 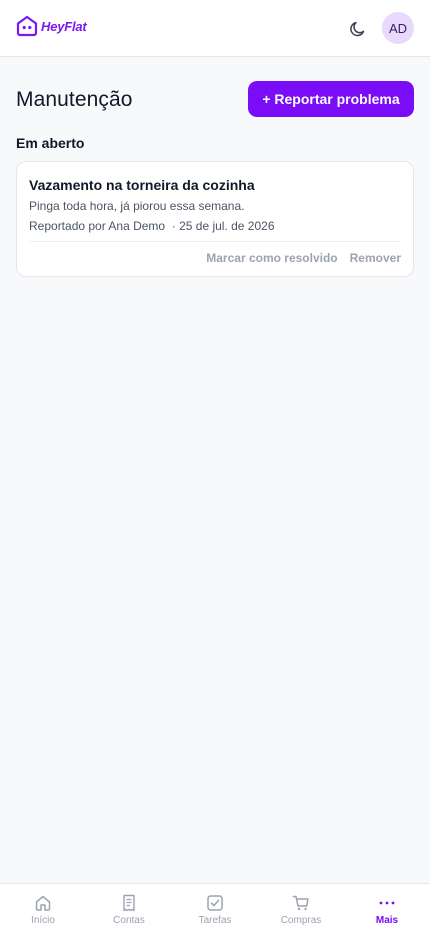 What do you see at coordinates (215, 920) in the screenshot?
I see `nav-label: Tarefas` at bounding box center [215, 920].